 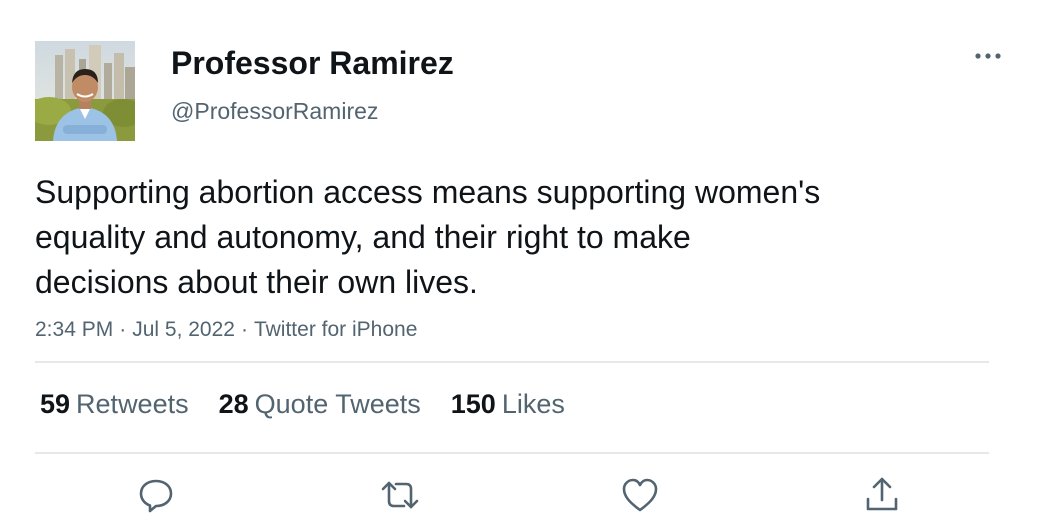 I want to click on avatar, so click(x=85, y=91).